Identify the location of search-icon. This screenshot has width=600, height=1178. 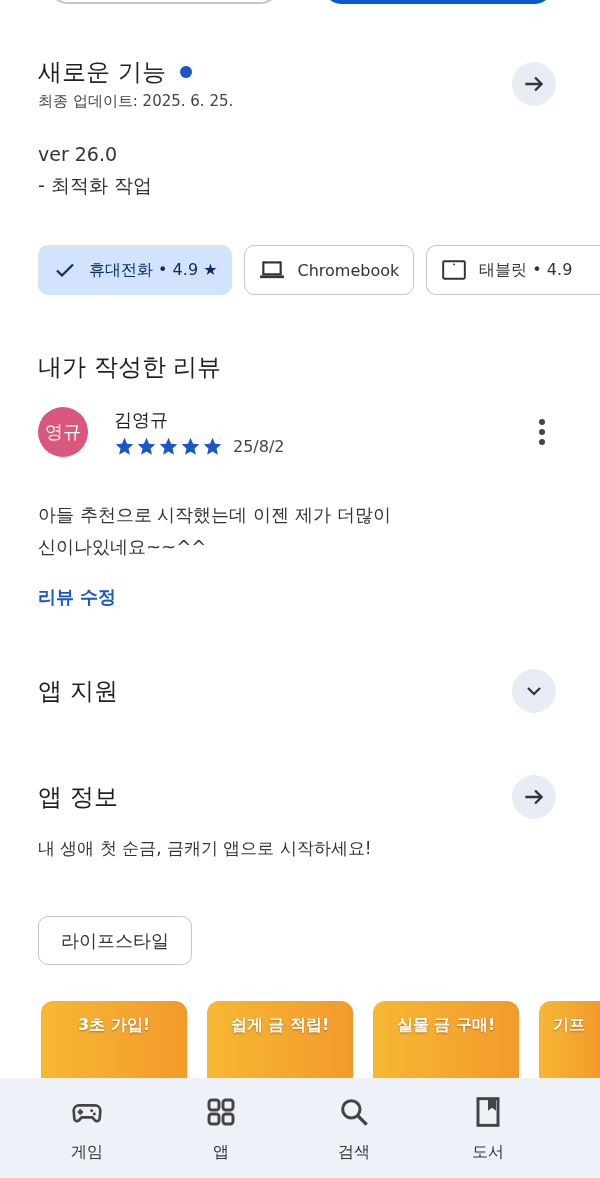
(354, 1112).